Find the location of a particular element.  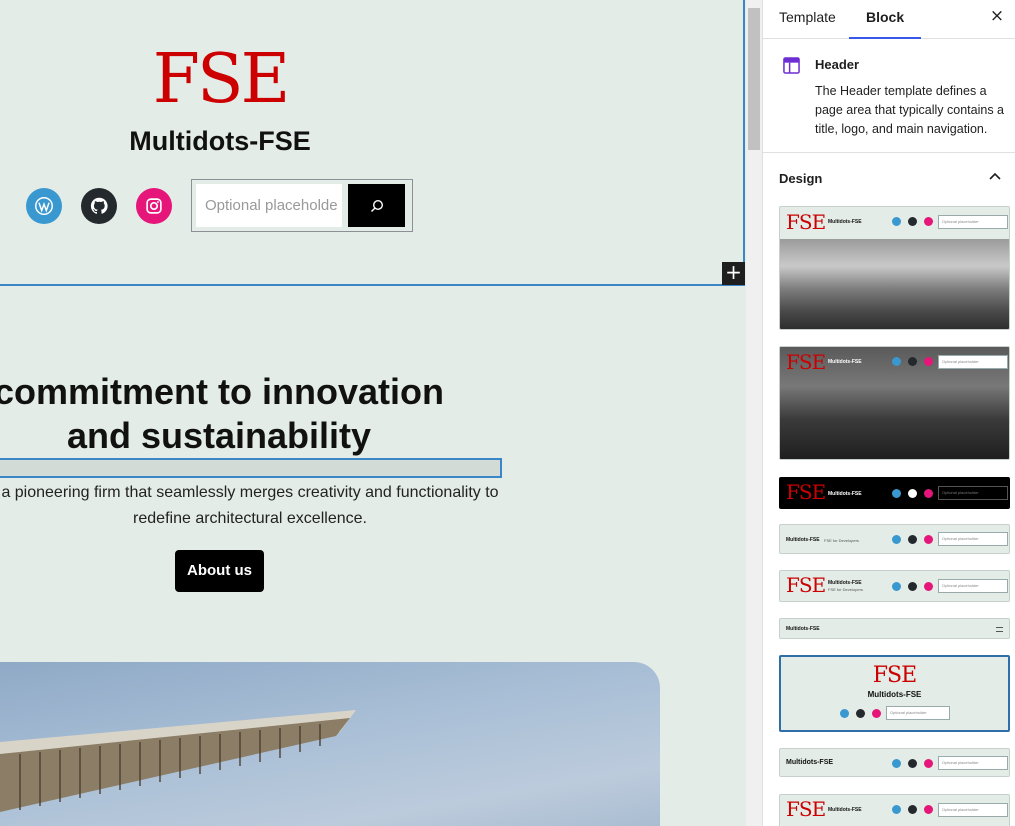

close-icon: × is located at coordinates (997, 16).